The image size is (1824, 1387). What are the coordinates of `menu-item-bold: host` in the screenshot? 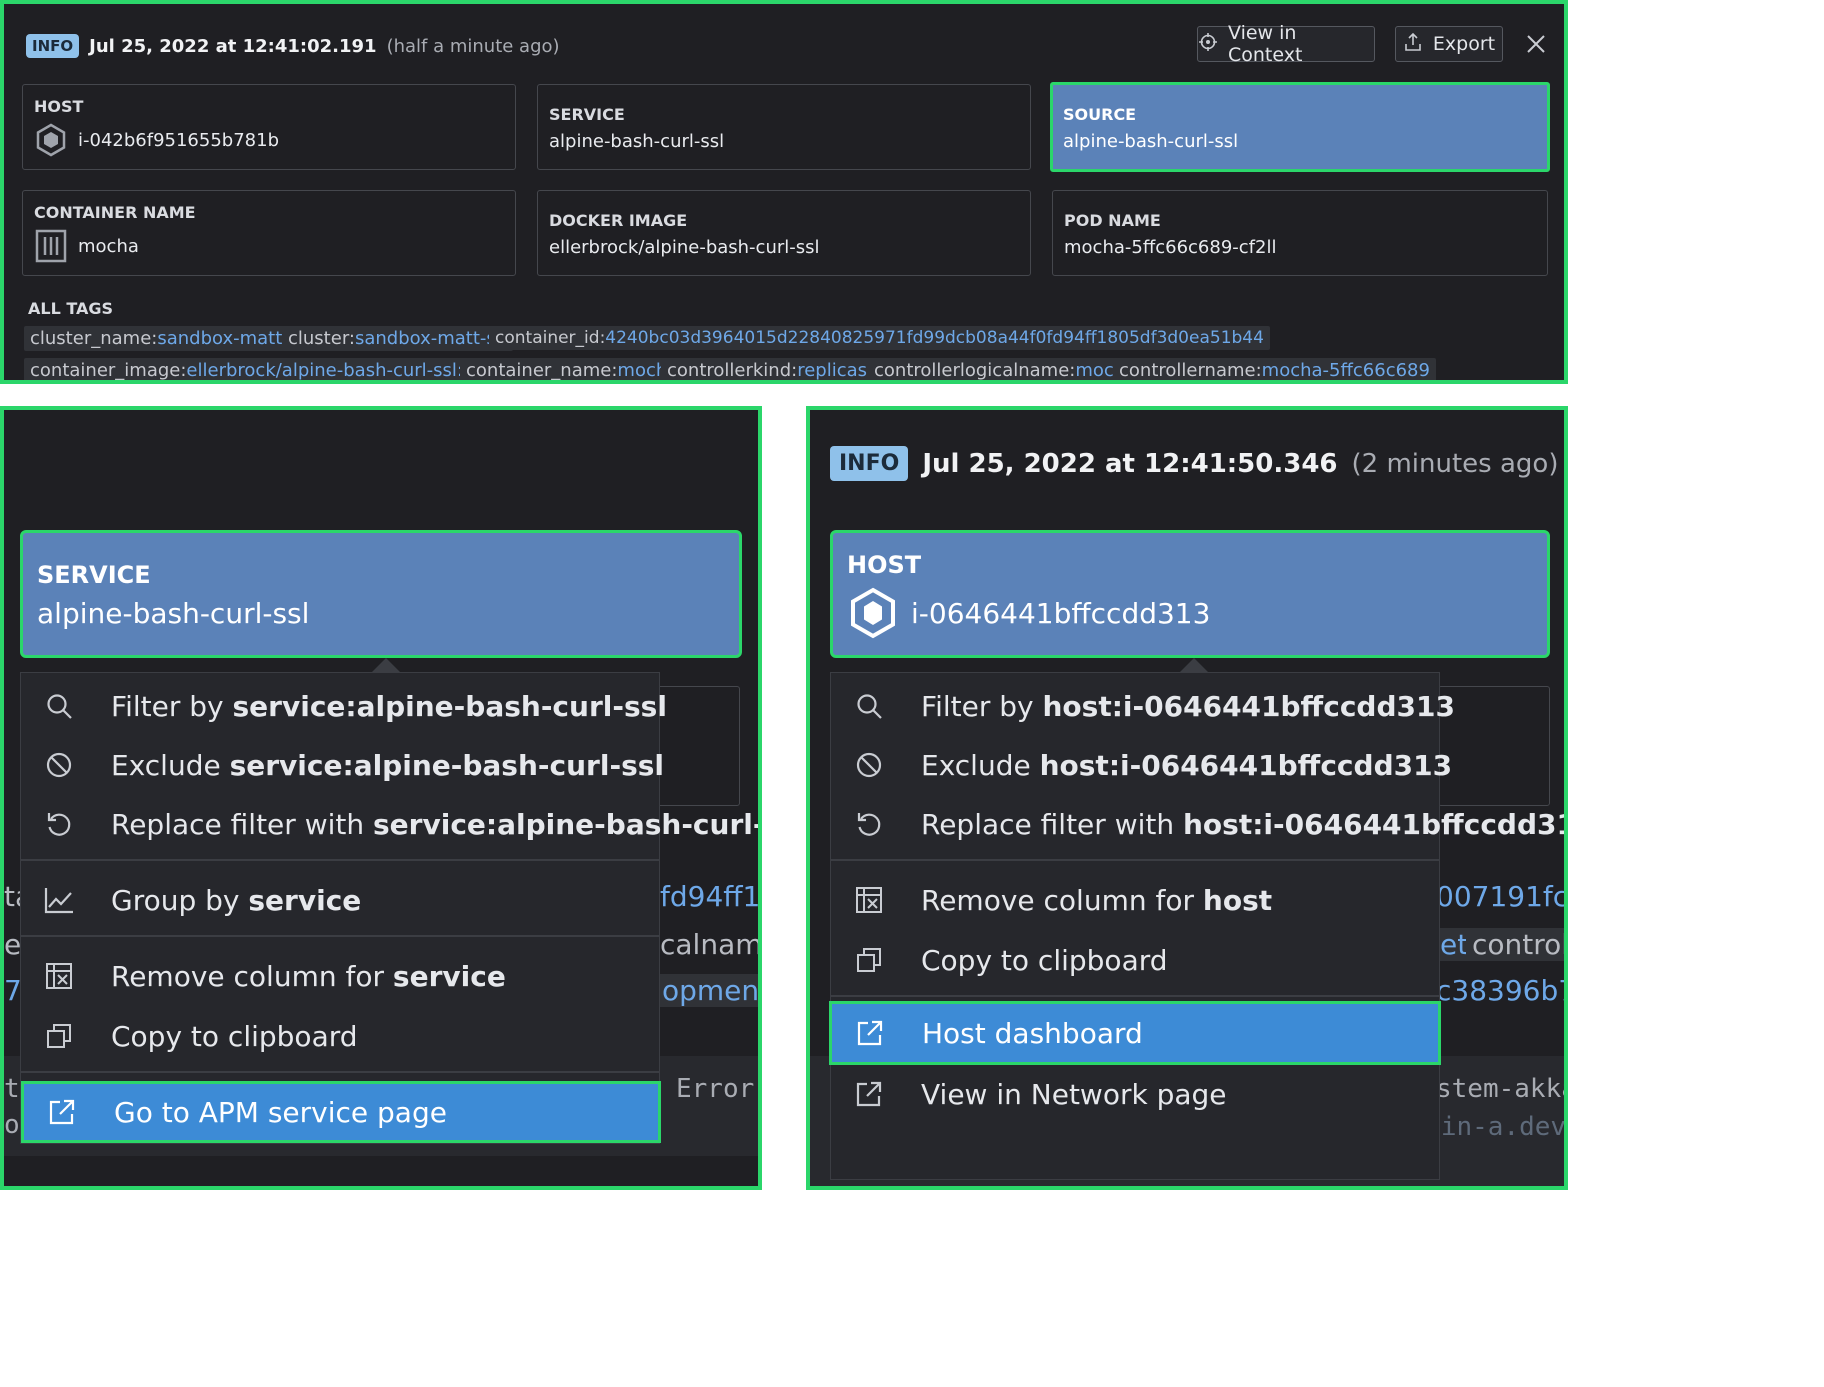 It's located at (1237, 900).